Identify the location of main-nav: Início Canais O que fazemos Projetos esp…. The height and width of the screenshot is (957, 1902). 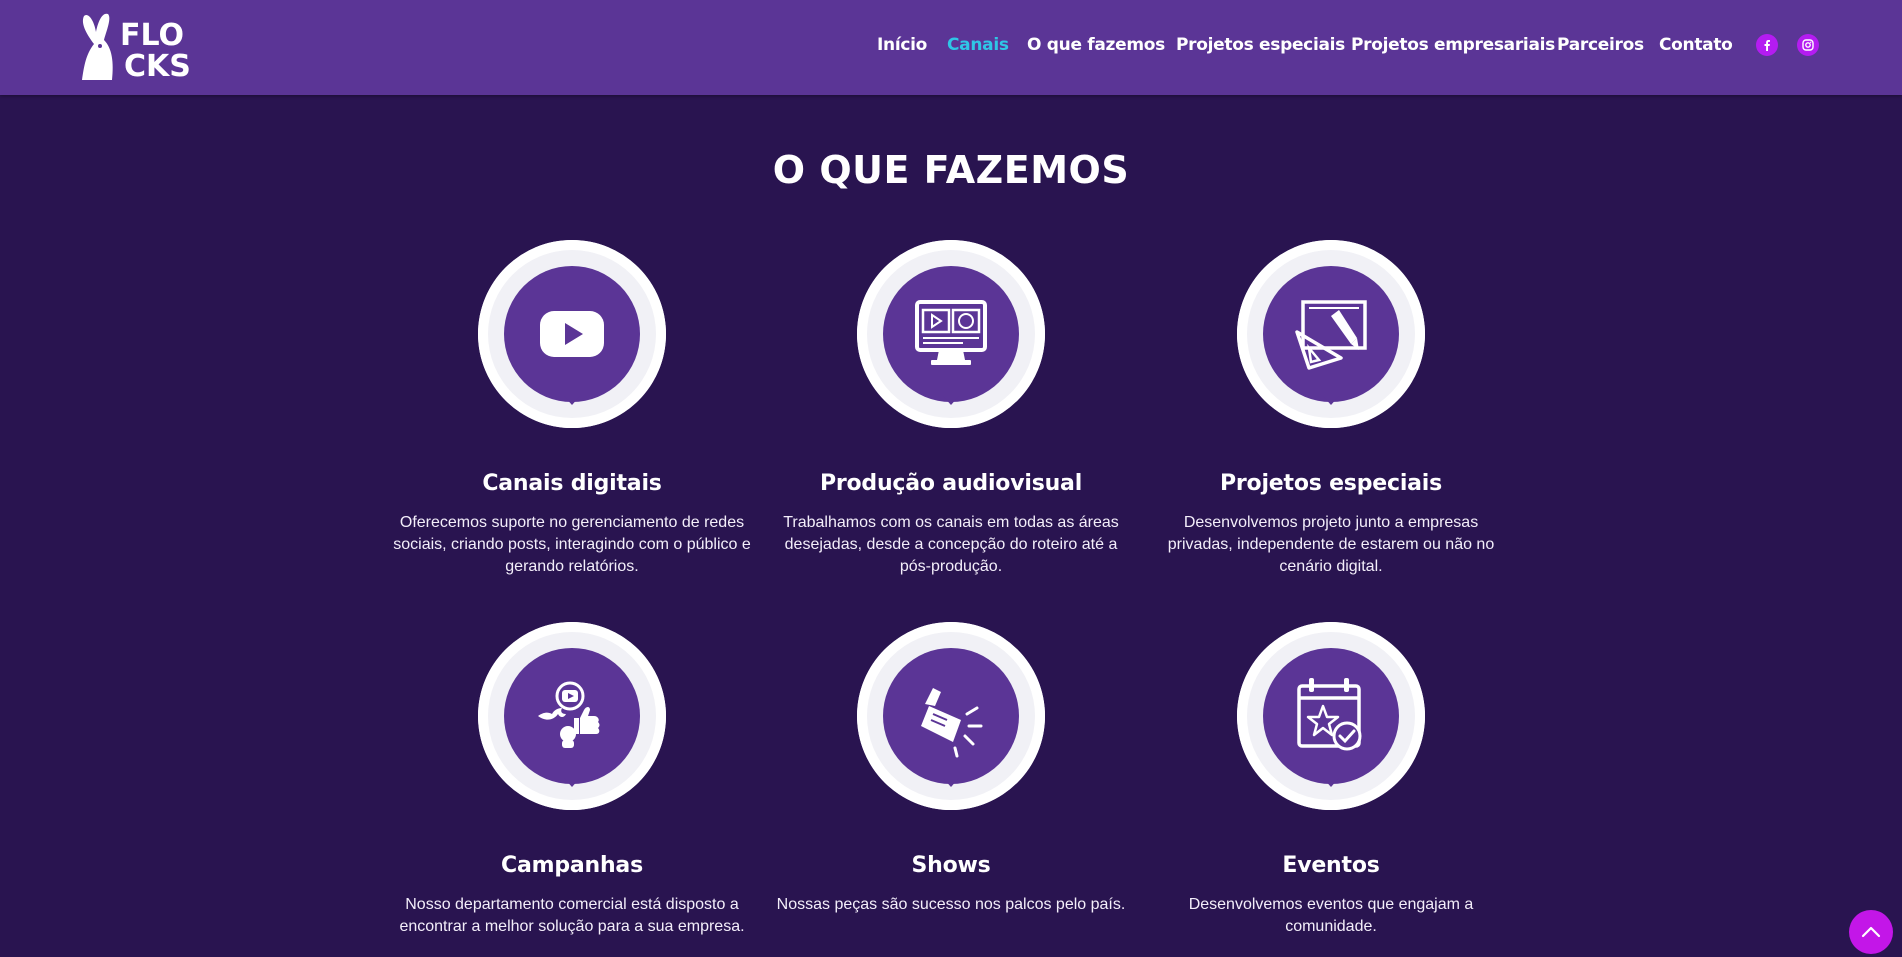
(951, 45).